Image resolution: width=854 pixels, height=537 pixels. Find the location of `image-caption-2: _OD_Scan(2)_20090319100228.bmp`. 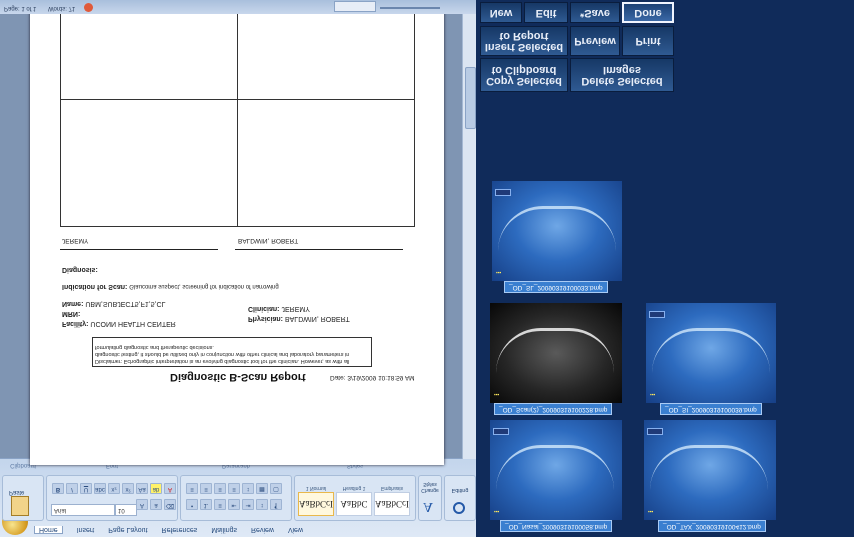

image-caption-2: _OD_Scan(2)_20090319100228.bmp is located at coordinates (553, 409).